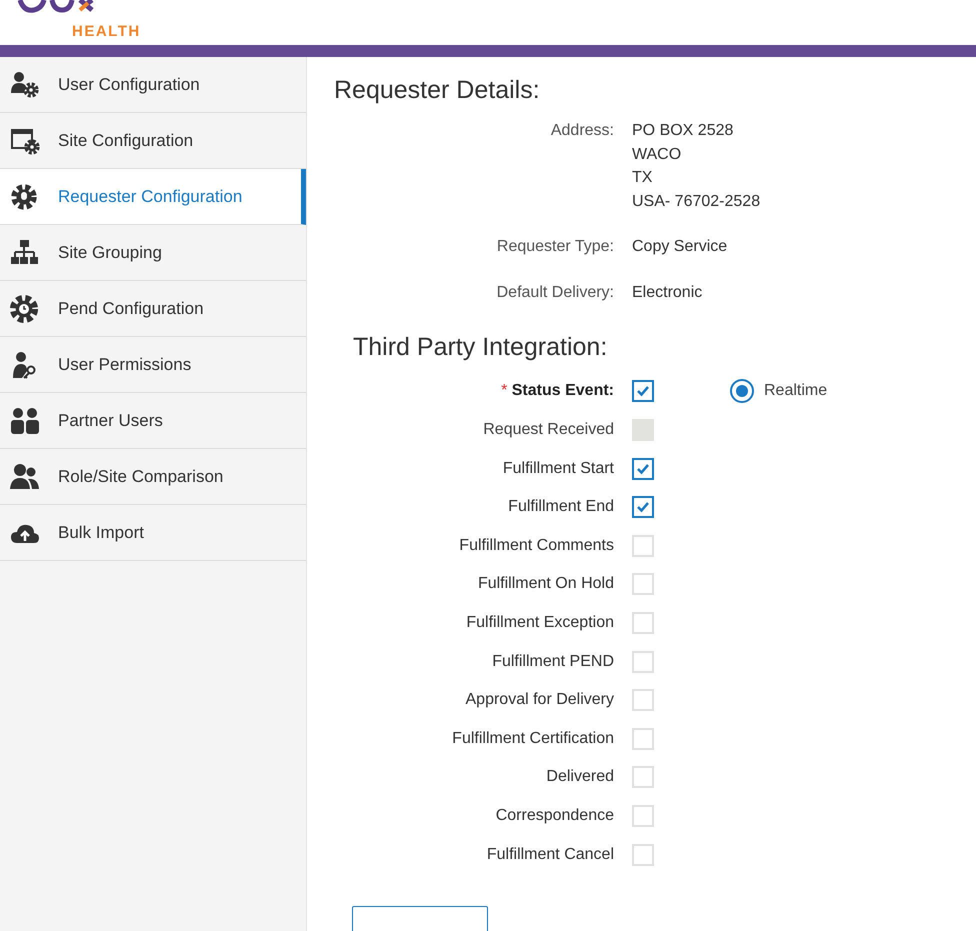 The height and width of the screenshot is (931, 976). What do you see at coordinates (25, 140) in the screenshot?
I see `window-gear-icon` at bounding box center [25, 140].